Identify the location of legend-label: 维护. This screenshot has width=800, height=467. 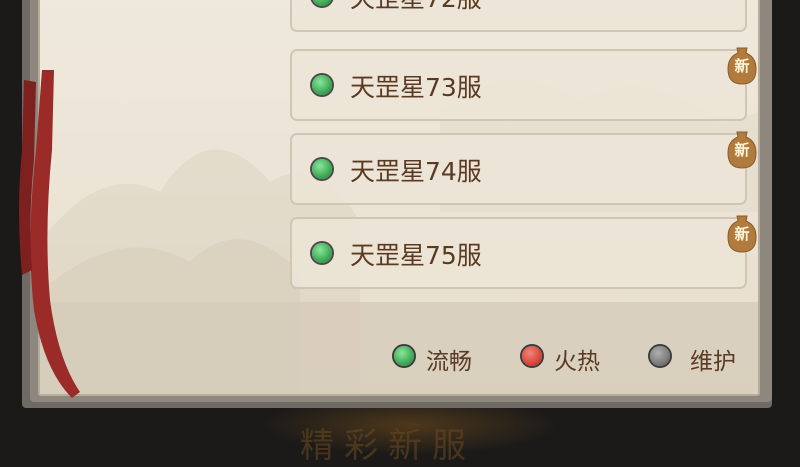
(713, 362).